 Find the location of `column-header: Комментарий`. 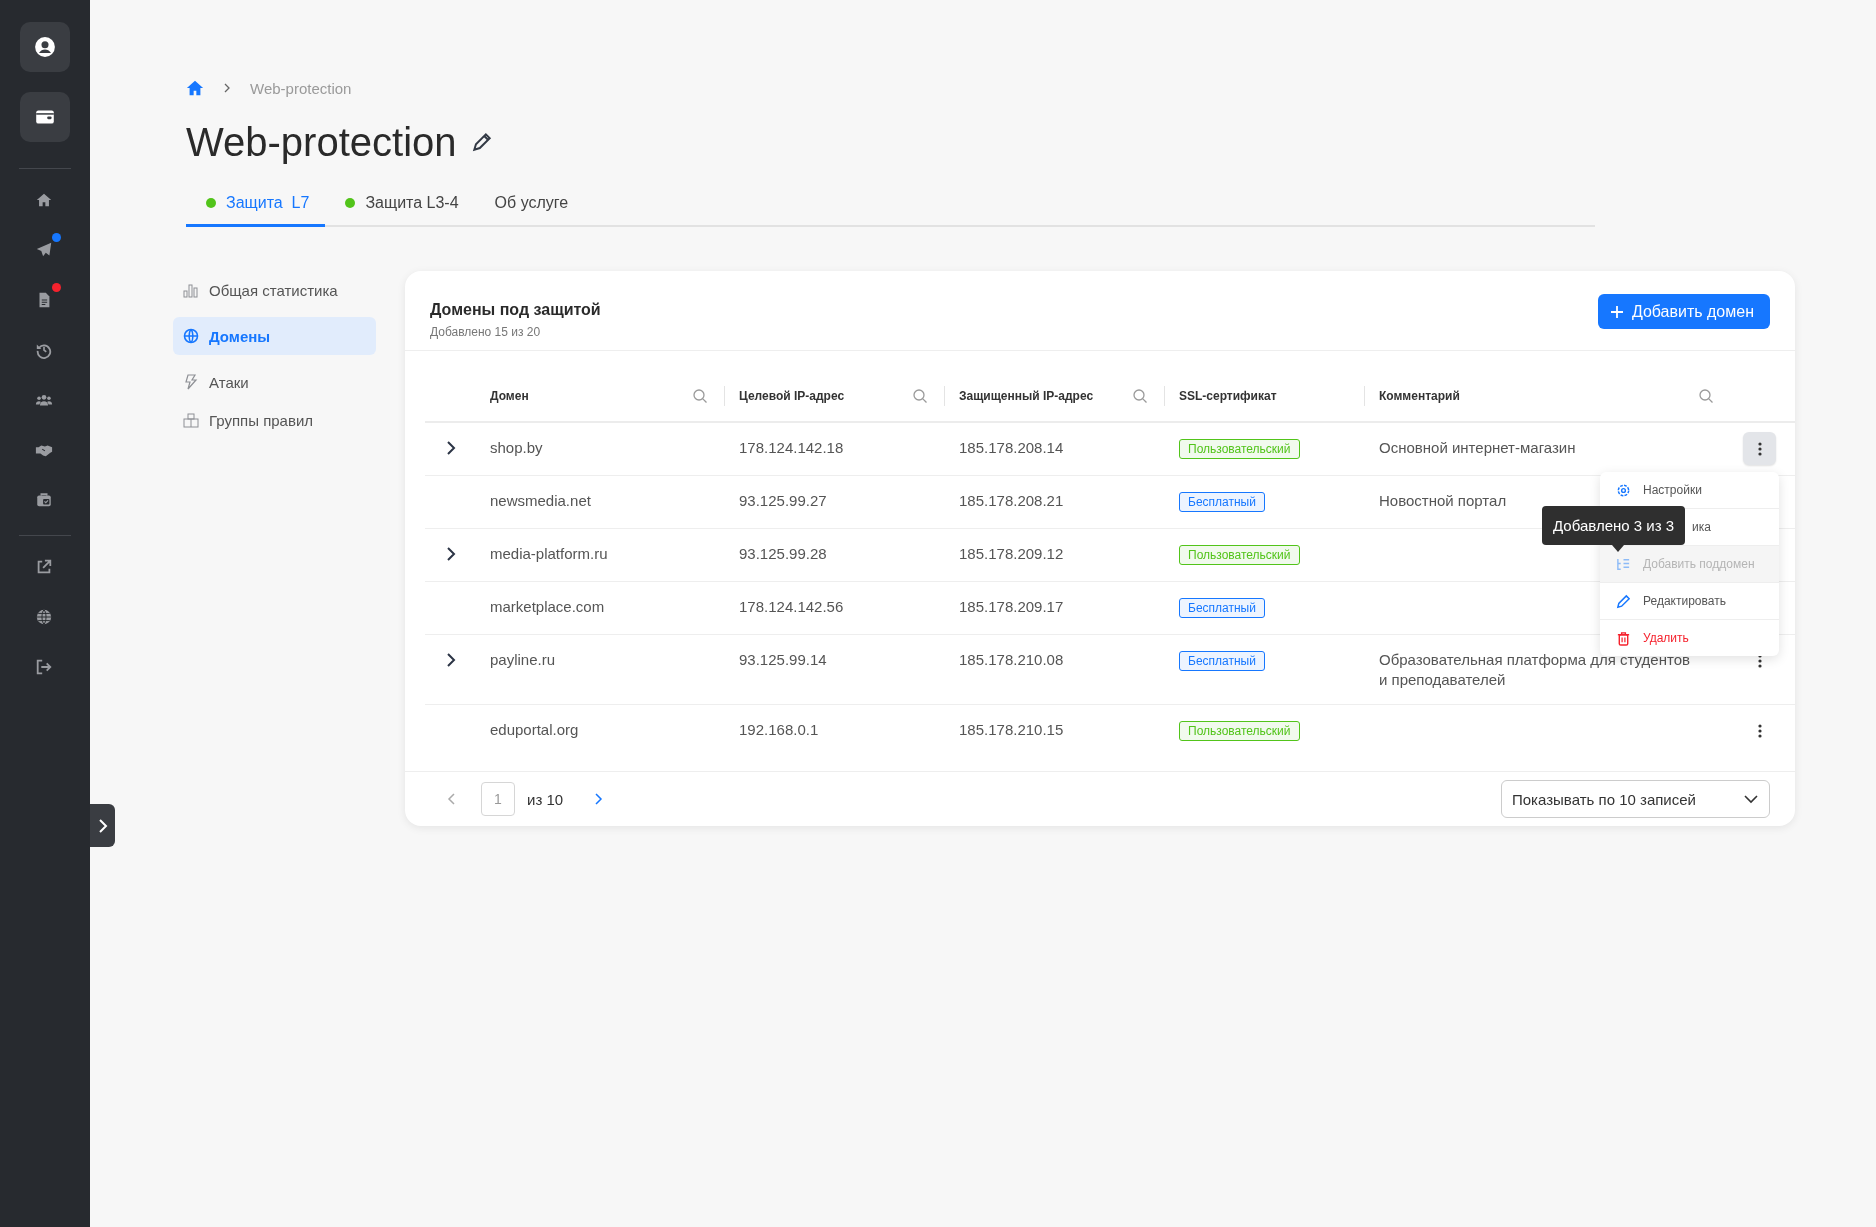

column-header: Комментарий is located at coordinates (1419, 396).